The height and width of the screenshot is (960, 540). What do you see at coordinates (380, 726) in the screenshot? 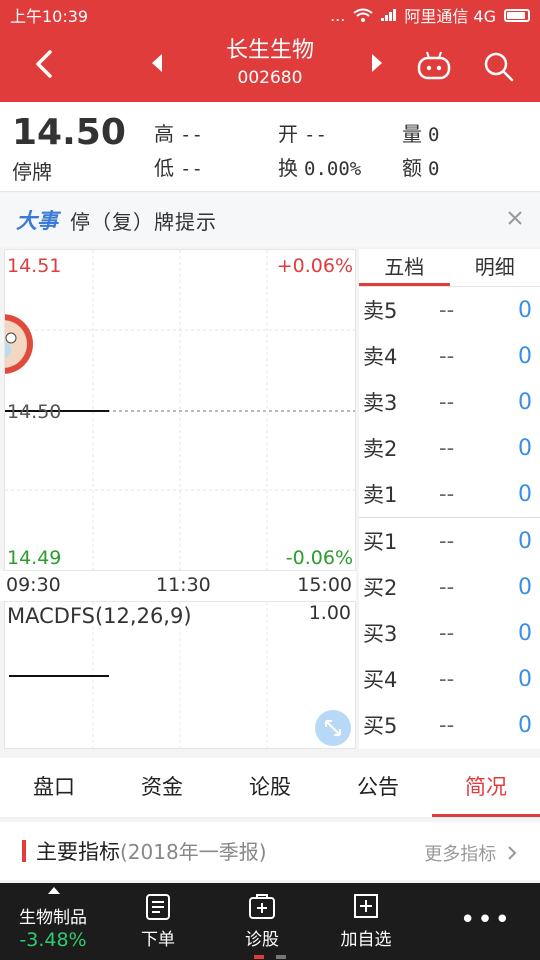
I see `order-level-label: 买5` at bounding box center [380, 726].